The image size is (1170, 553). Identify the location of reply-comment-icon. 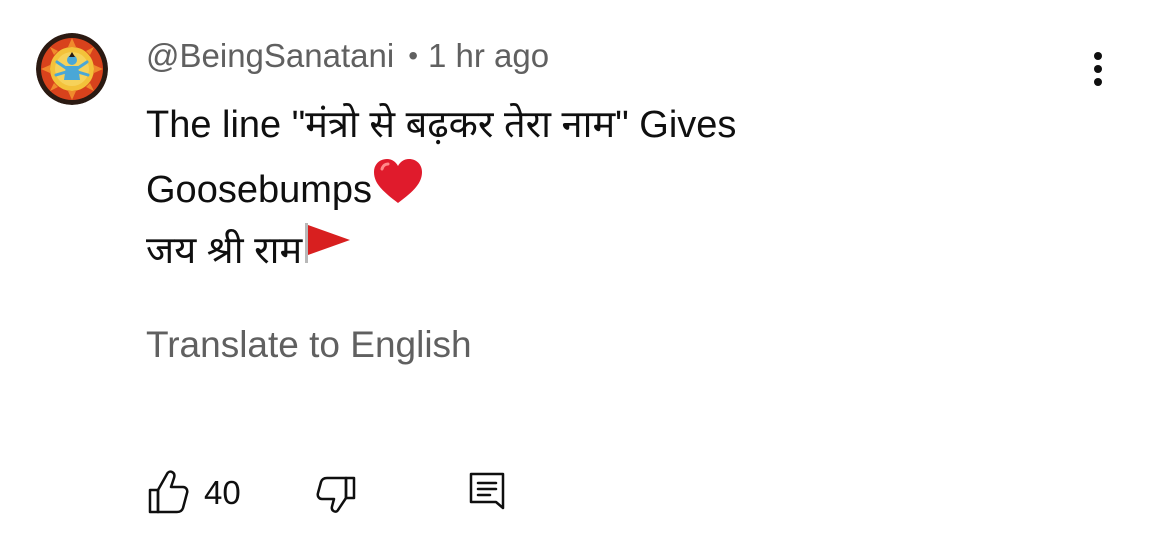
(487, 491).